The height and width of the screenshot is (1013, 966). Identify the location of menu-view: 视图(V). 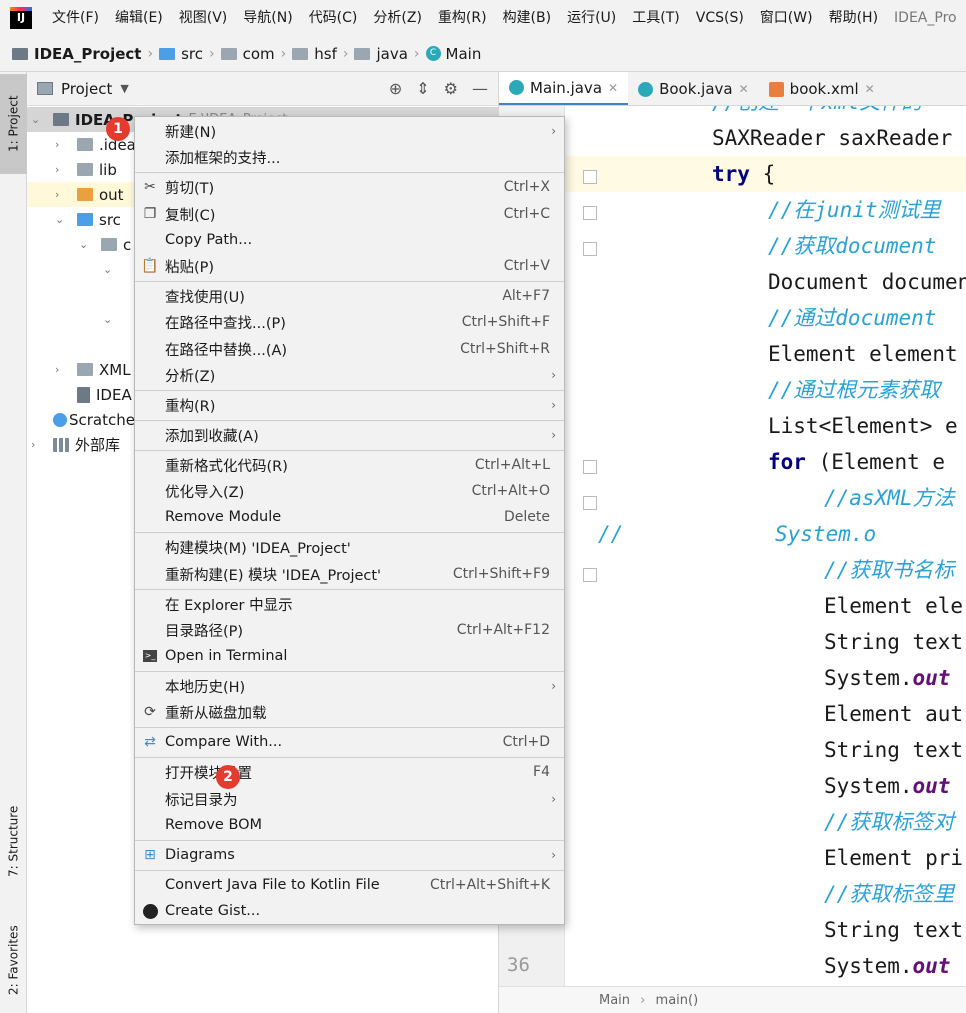
(203, 18).